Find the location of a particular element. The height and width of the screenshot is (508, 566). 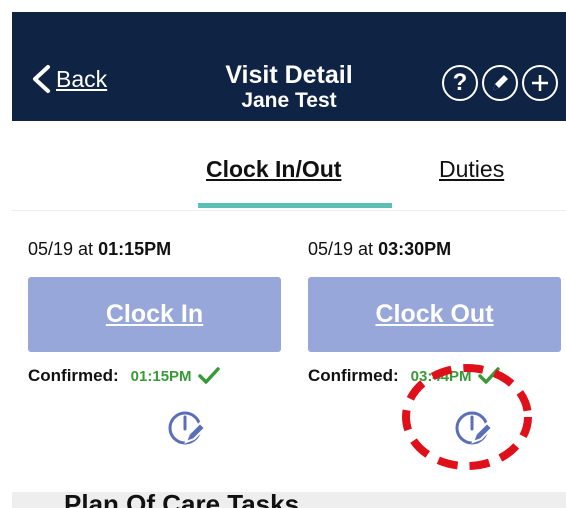

section-header-label: Plan Of Care Tasks is located at coordinates (182, 500).